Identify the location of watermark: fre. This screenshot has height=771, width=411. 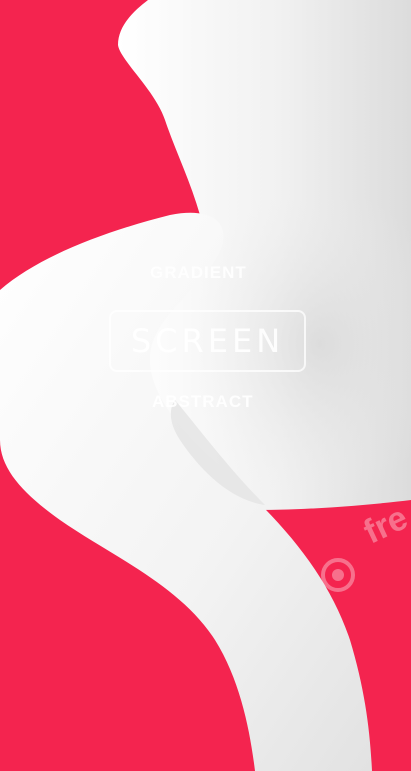
(364, 547).